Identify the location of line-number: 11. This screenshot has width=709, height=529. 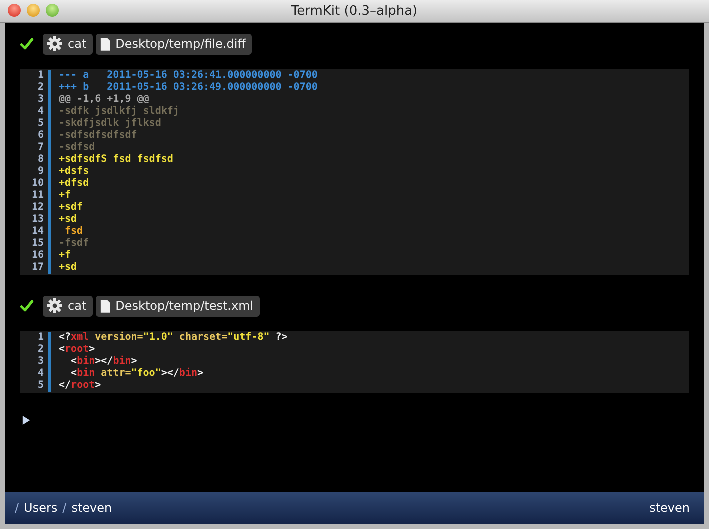
(35, 196).